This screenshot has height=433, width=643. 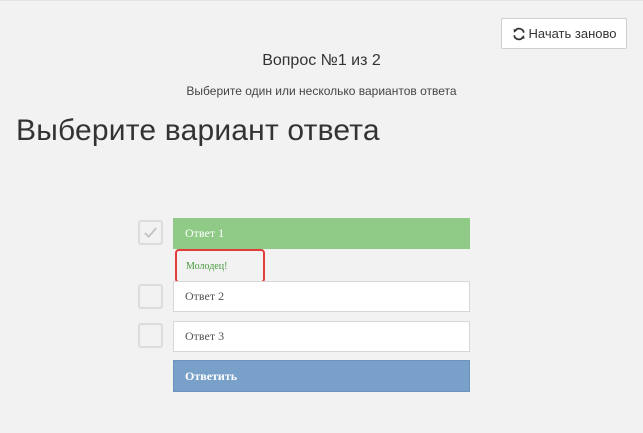 I want to click on option-3-checkbox, so click(x=150, y=335).